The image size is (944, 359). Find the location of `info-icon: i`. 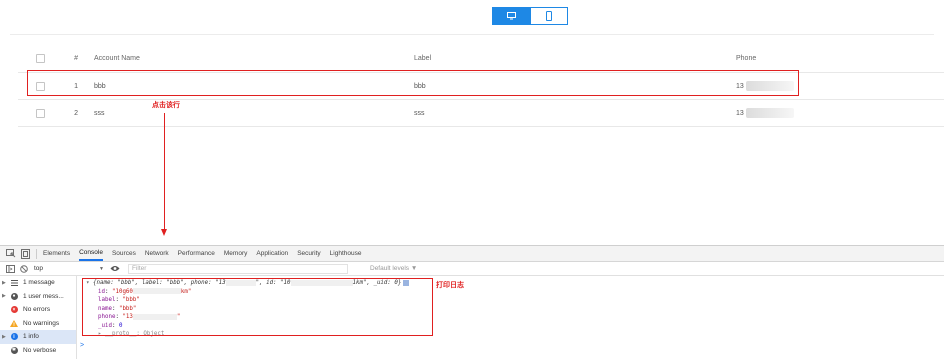

info-icon: i is located at coordinates (14, 337).